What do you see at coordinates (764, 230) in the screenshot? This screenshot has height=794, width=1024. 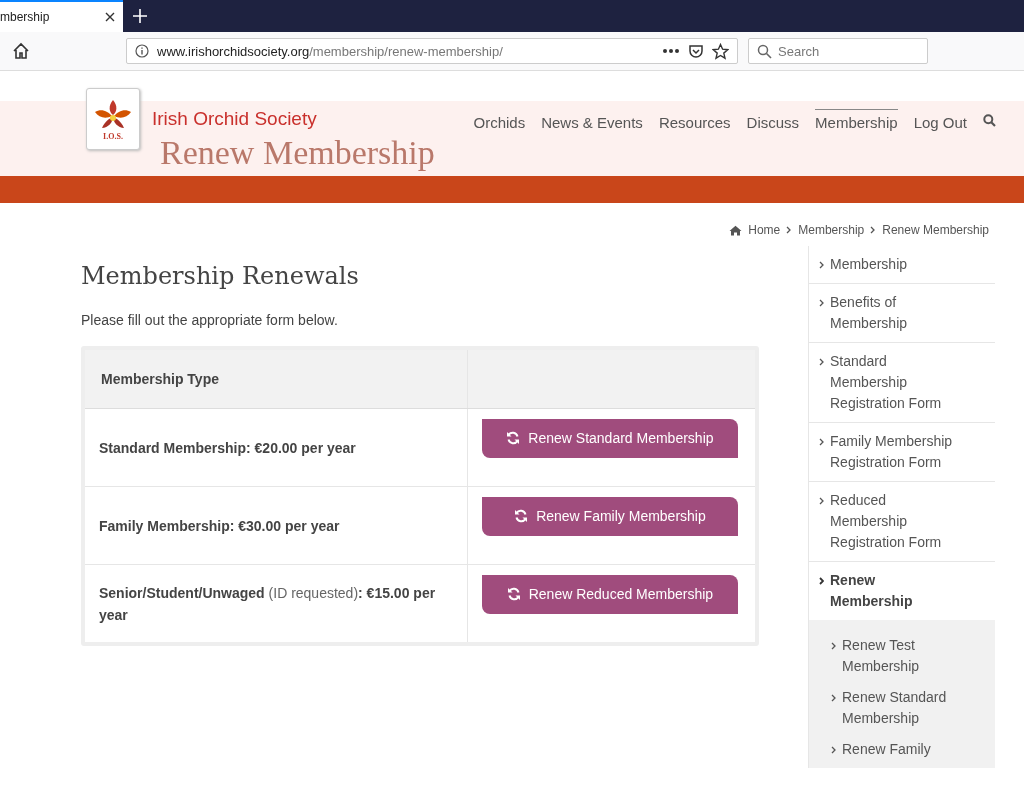 I see `breadcrumb-link: Home` at bounding box center [764, 230].